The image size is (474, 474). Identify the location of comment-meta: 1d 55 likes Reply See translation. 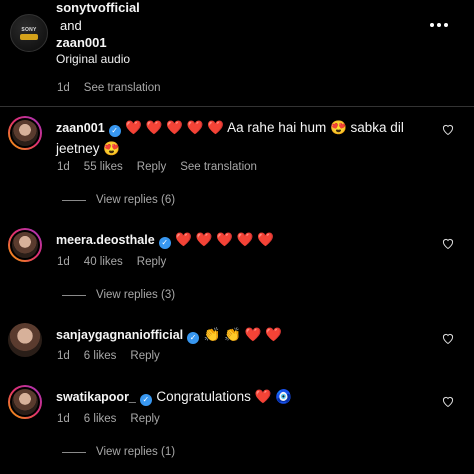
(157, 167).